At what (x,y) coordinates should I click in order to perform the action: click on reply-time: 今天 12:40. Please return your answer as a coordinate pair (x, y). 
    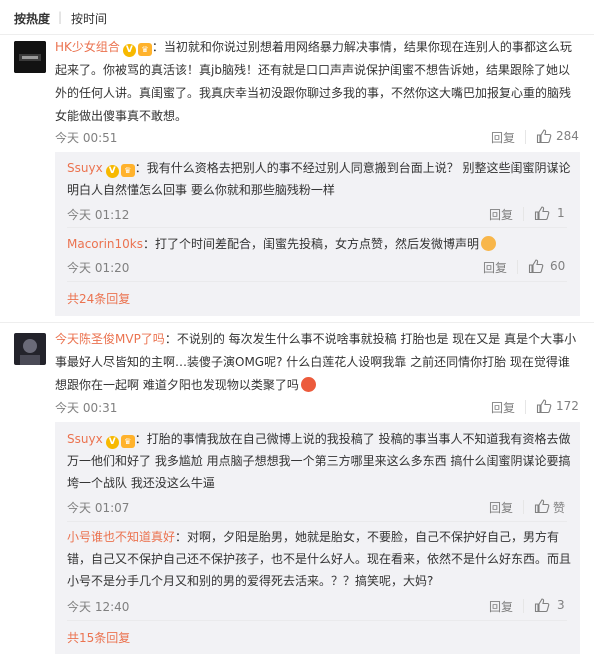
    Looking at the image, I should click on (98, 607).